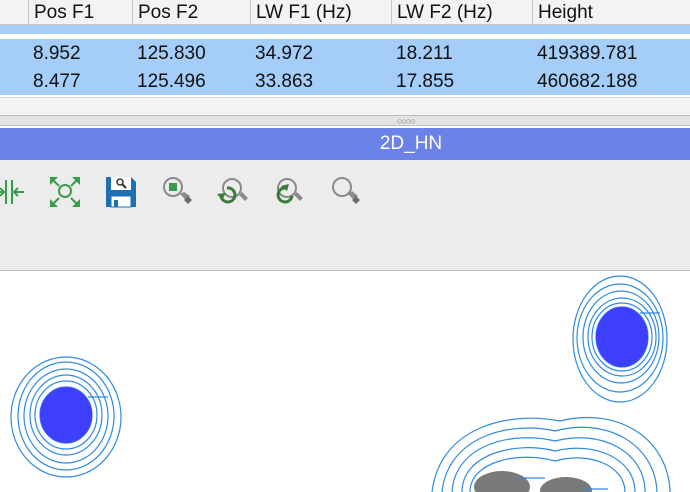 The height and width of the screenshot is (492, 690). I want to click on cell-pos-f1: 8.477, so click(57, 81).